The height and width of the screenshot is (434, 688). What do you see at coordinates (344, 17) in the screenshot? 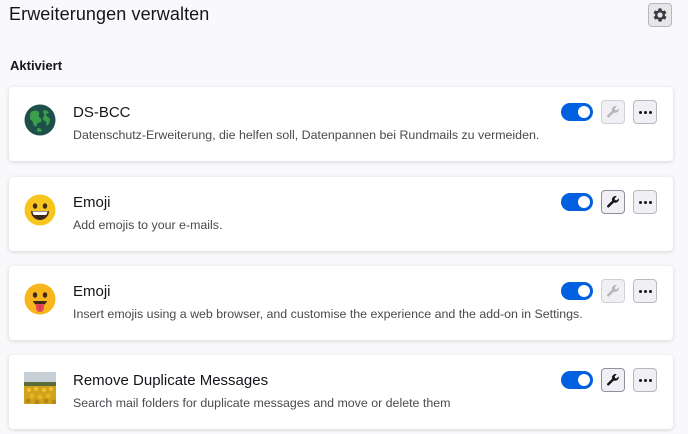
I see `page-header: Erweiterungen verwalten` at bounding box center [344, 17].